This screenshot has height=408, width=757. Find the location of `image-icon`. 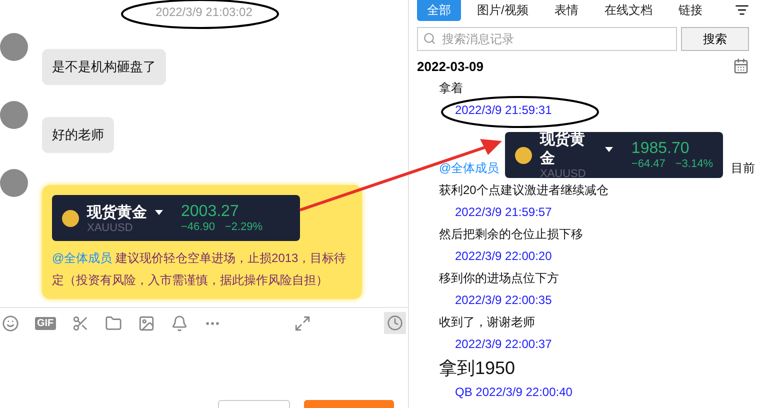

image-icon is located at coordinates (146, 323).